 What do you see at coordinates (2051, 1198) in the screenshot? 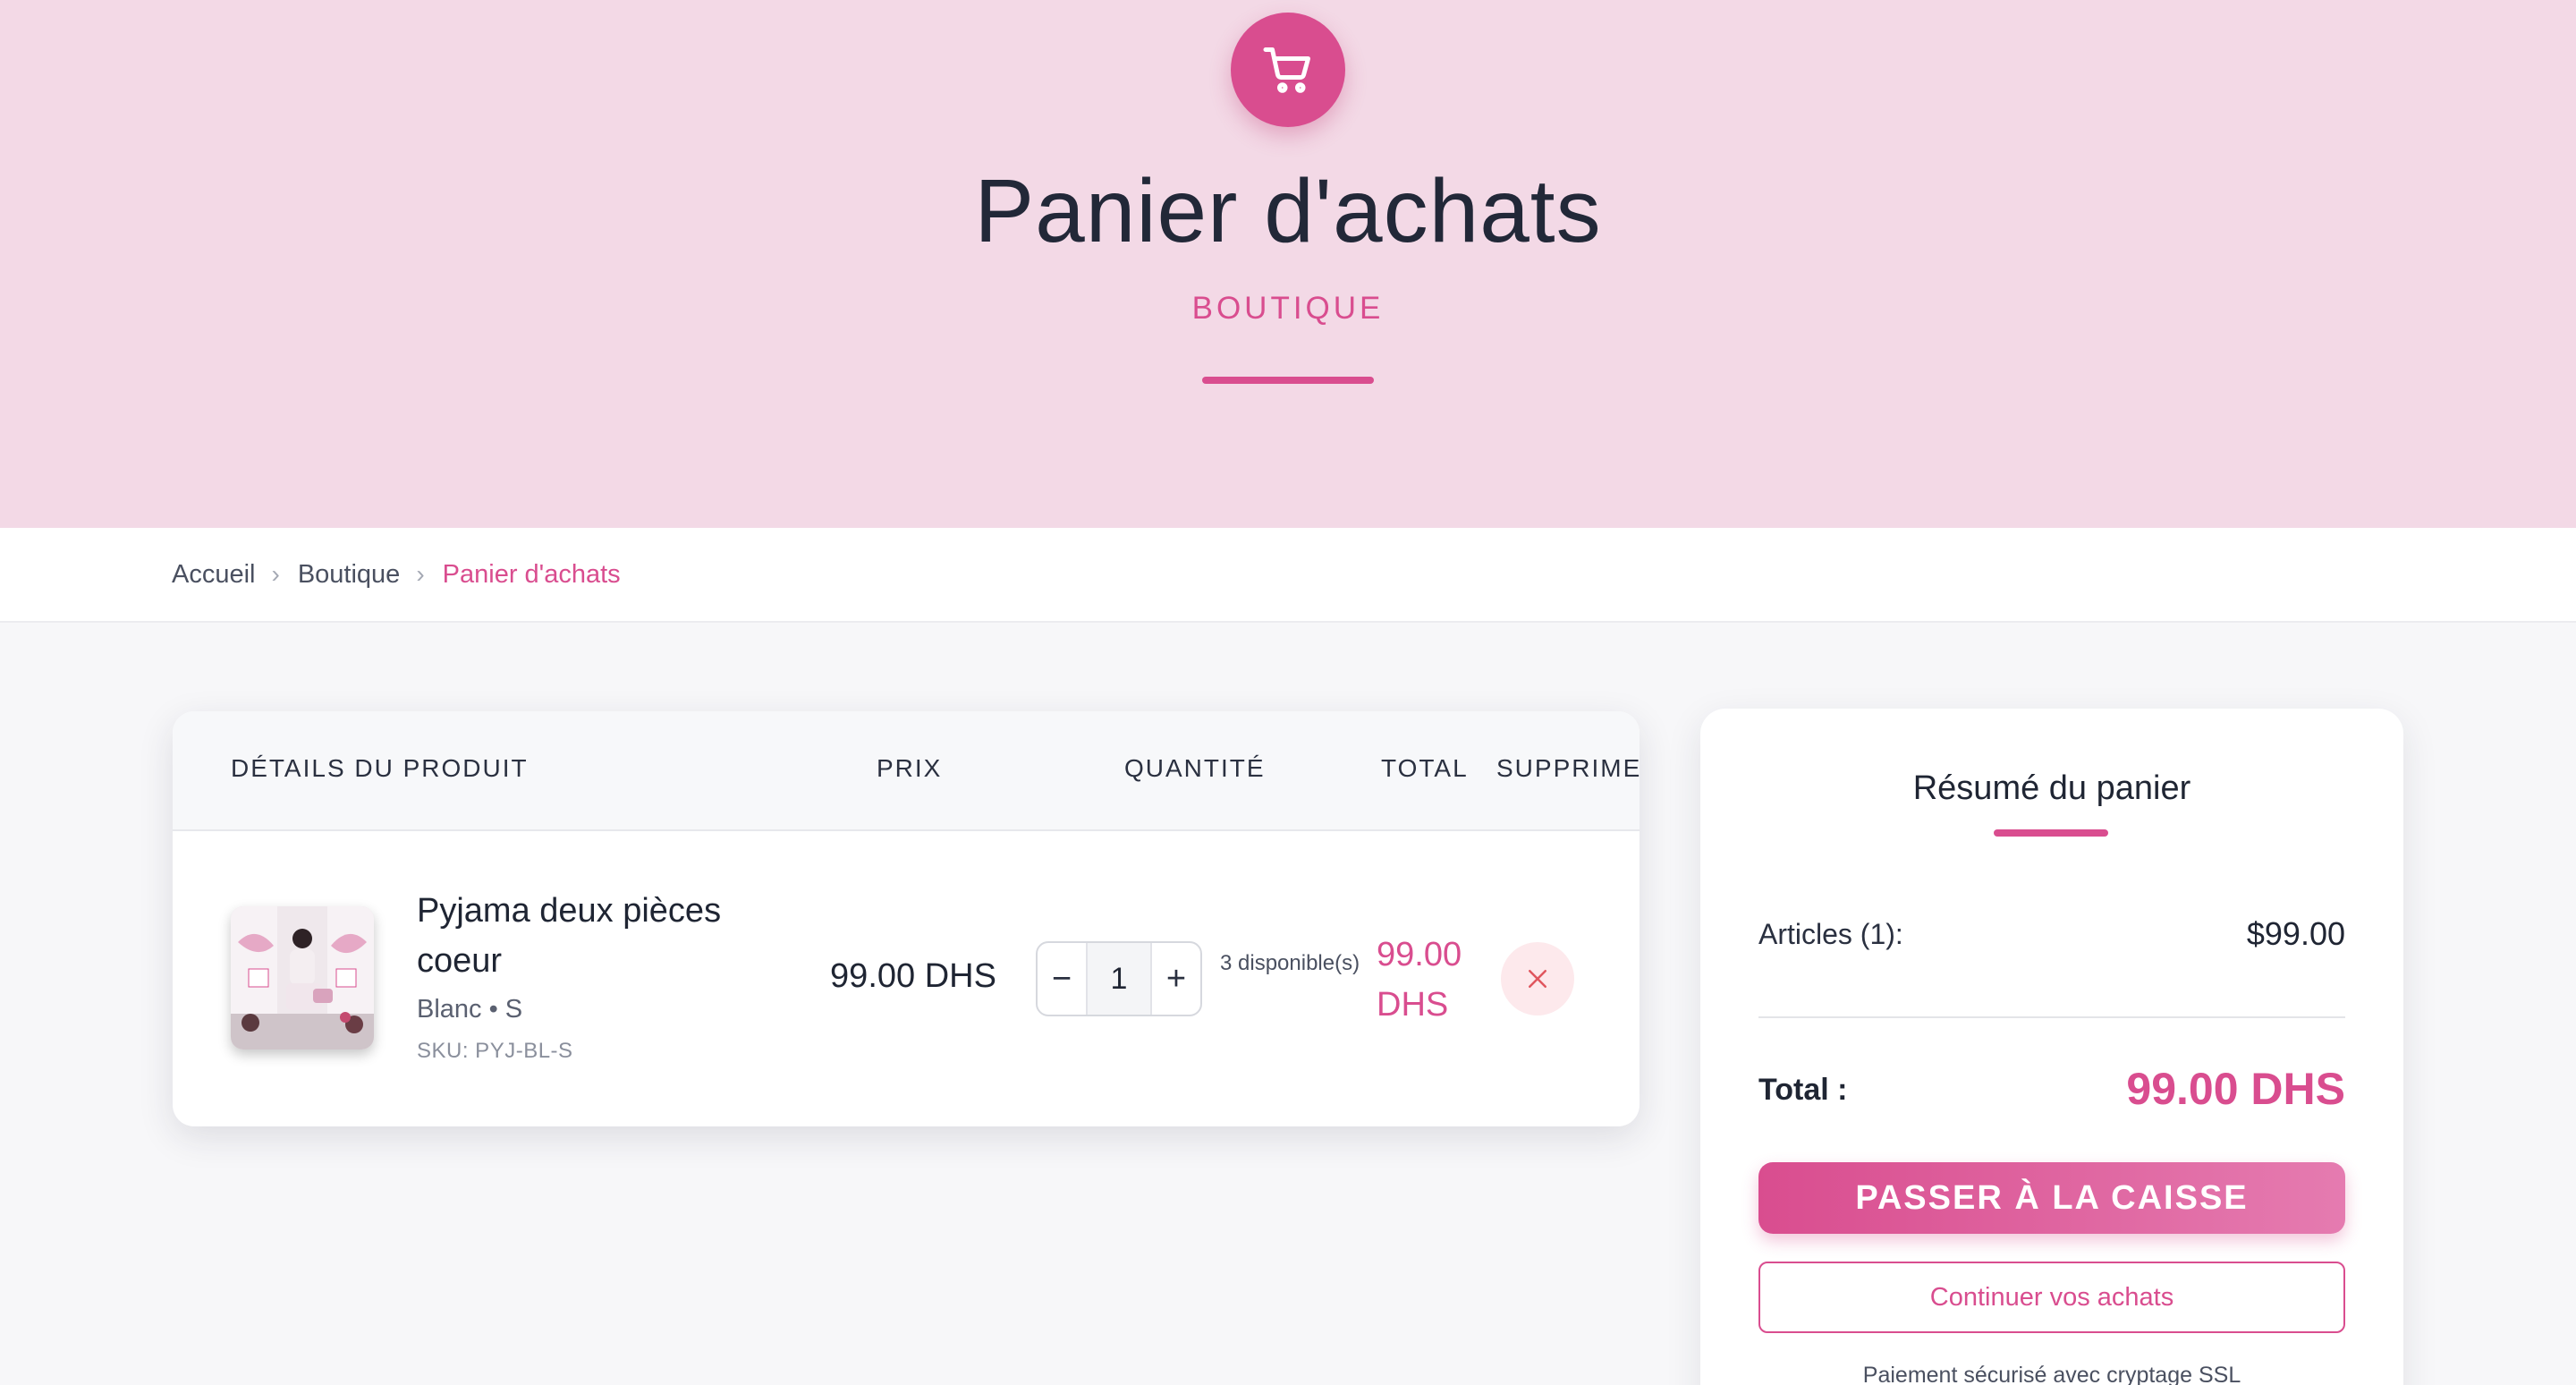
I see `checkout-button: PASSER À LA CAISSE` at bounding box center [2051, 1198].